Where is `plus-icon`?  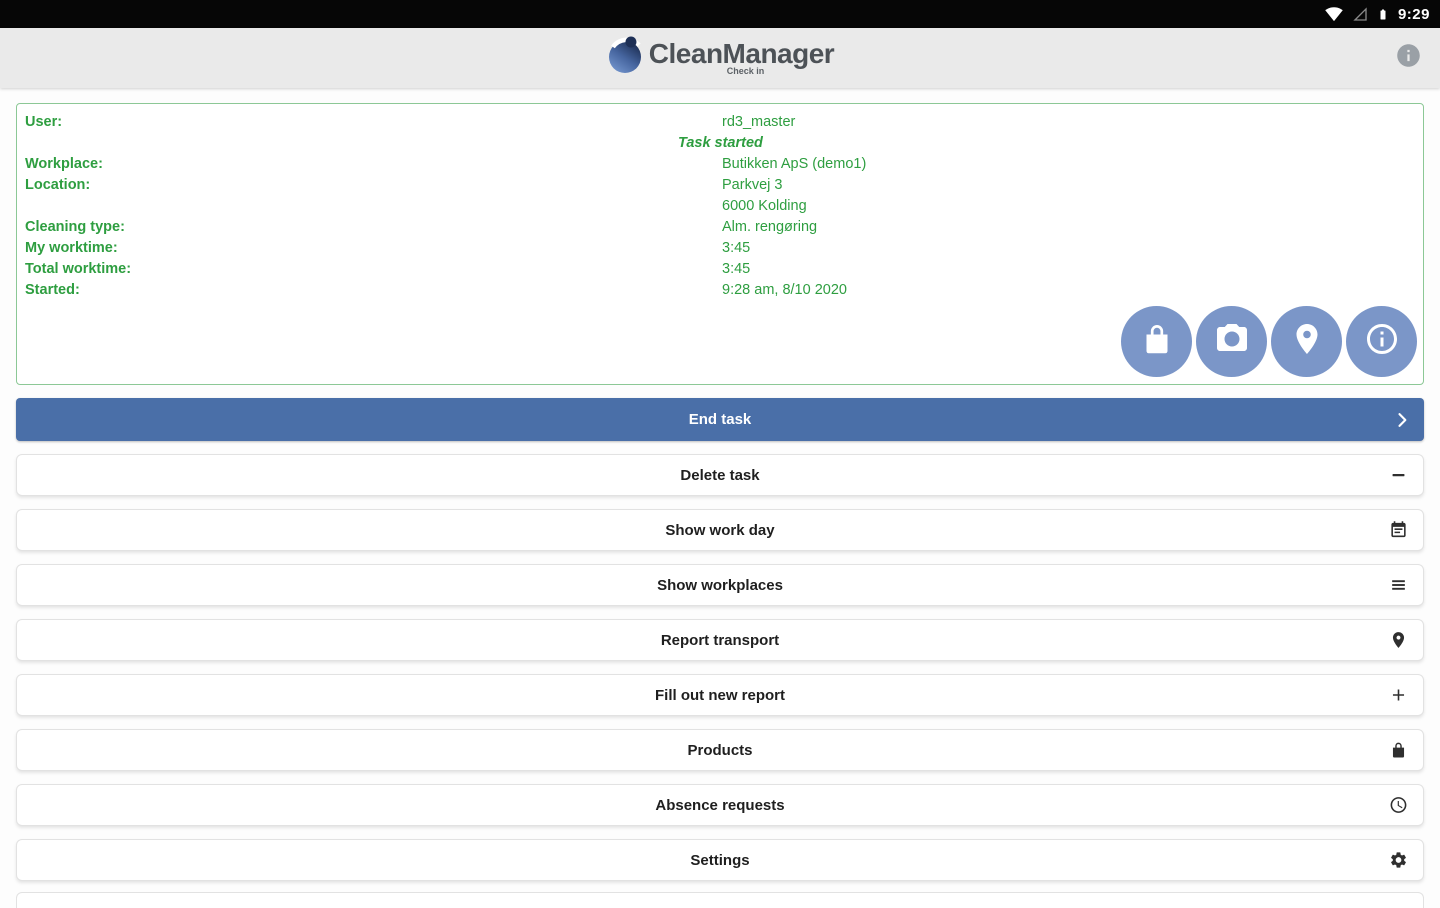 plus-icon is located at coordinates (1398, 695).